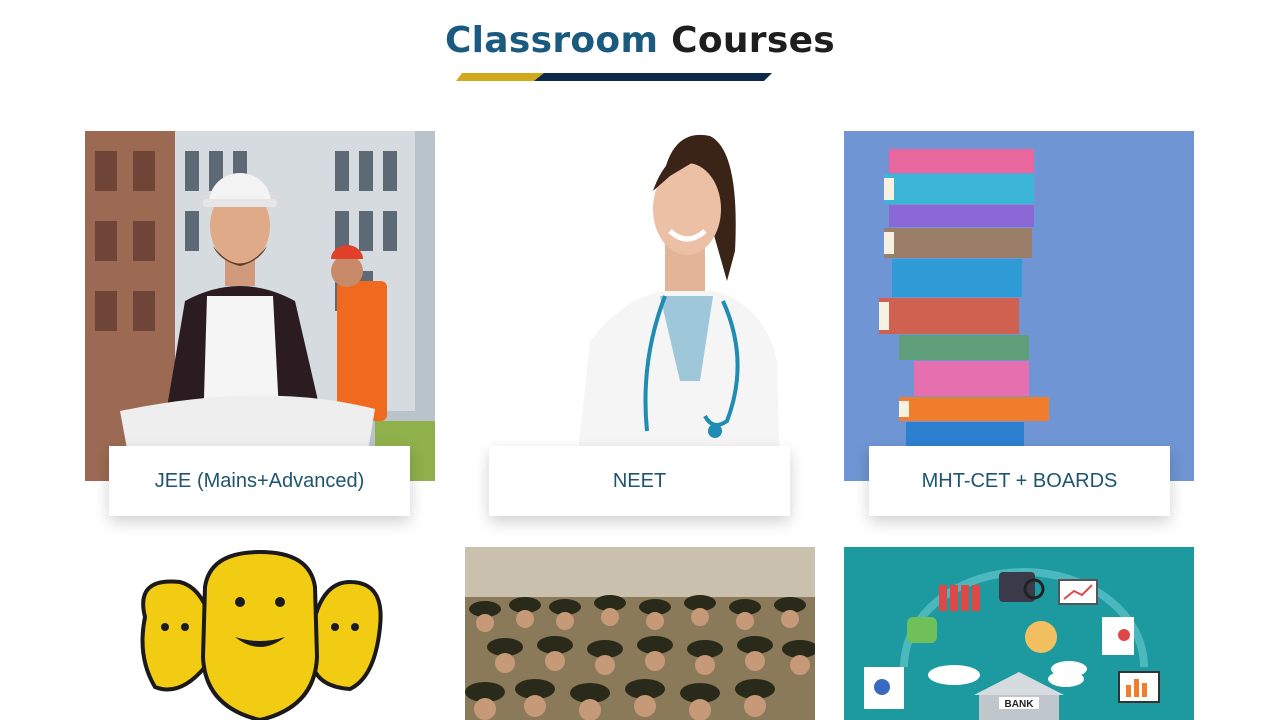  What do you see at coordinates (639, 481) in the screenshot?
I see `course-label-neet: NEET` at bounding box center [639, 481].